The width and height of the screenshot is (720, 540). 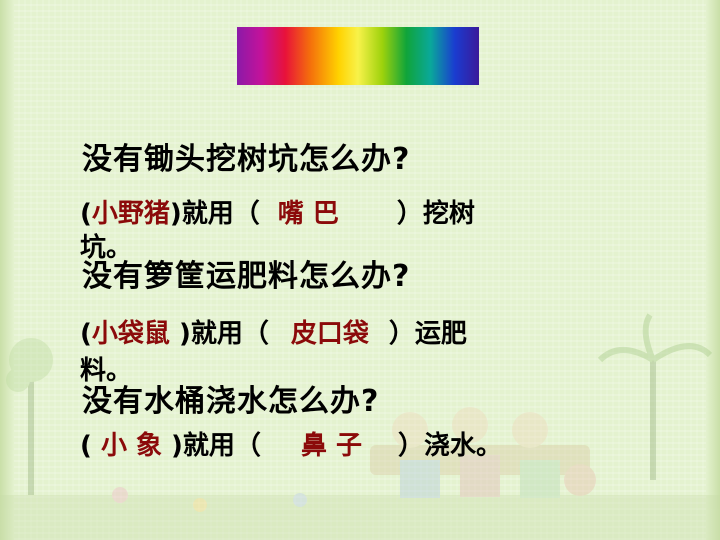 I want to click on tail-text: ）浇水。, so click(x=450, y=446).